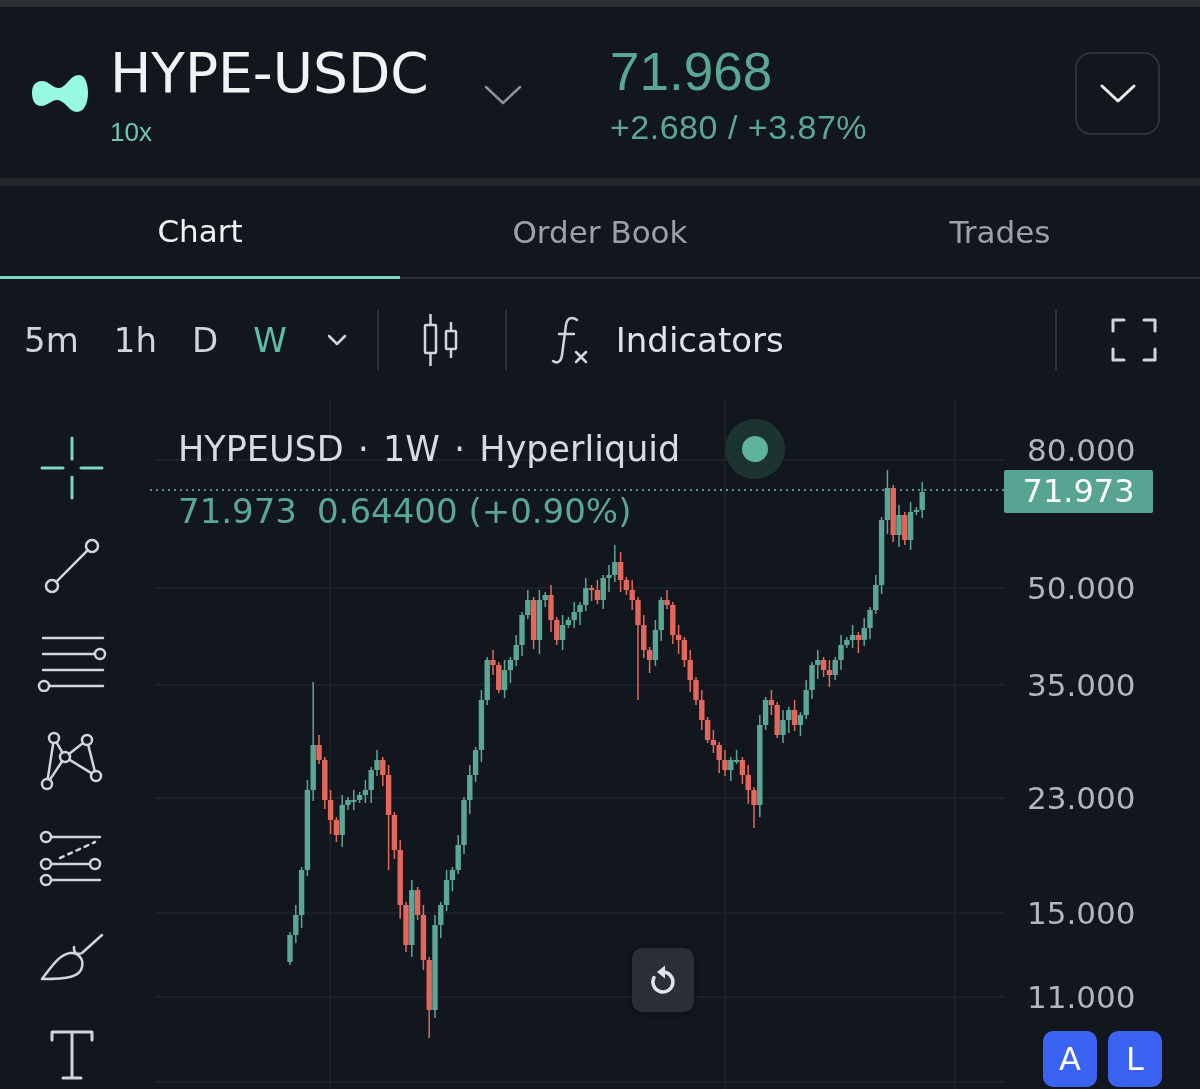  What do you see at coordinates (1134, 339) in the screenshot?
I see `fullscreen-icon` at bounding box center [1134, 339].